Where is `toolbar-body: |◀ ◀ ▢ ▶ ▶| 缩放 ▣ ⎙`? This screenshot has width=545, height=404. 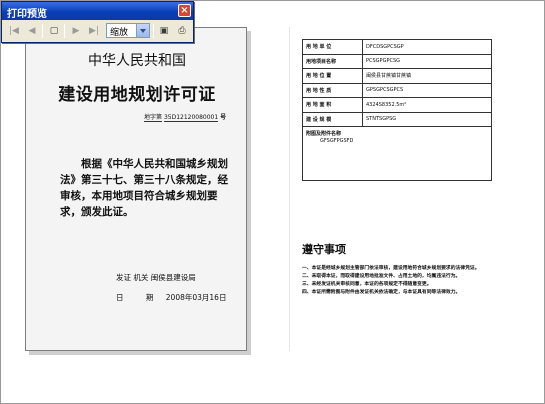 toolbar-body: |◀ ◀ ▢ ▶ ▶| 缩放 ▣ ⎙ is located at coordinates (97, 31).